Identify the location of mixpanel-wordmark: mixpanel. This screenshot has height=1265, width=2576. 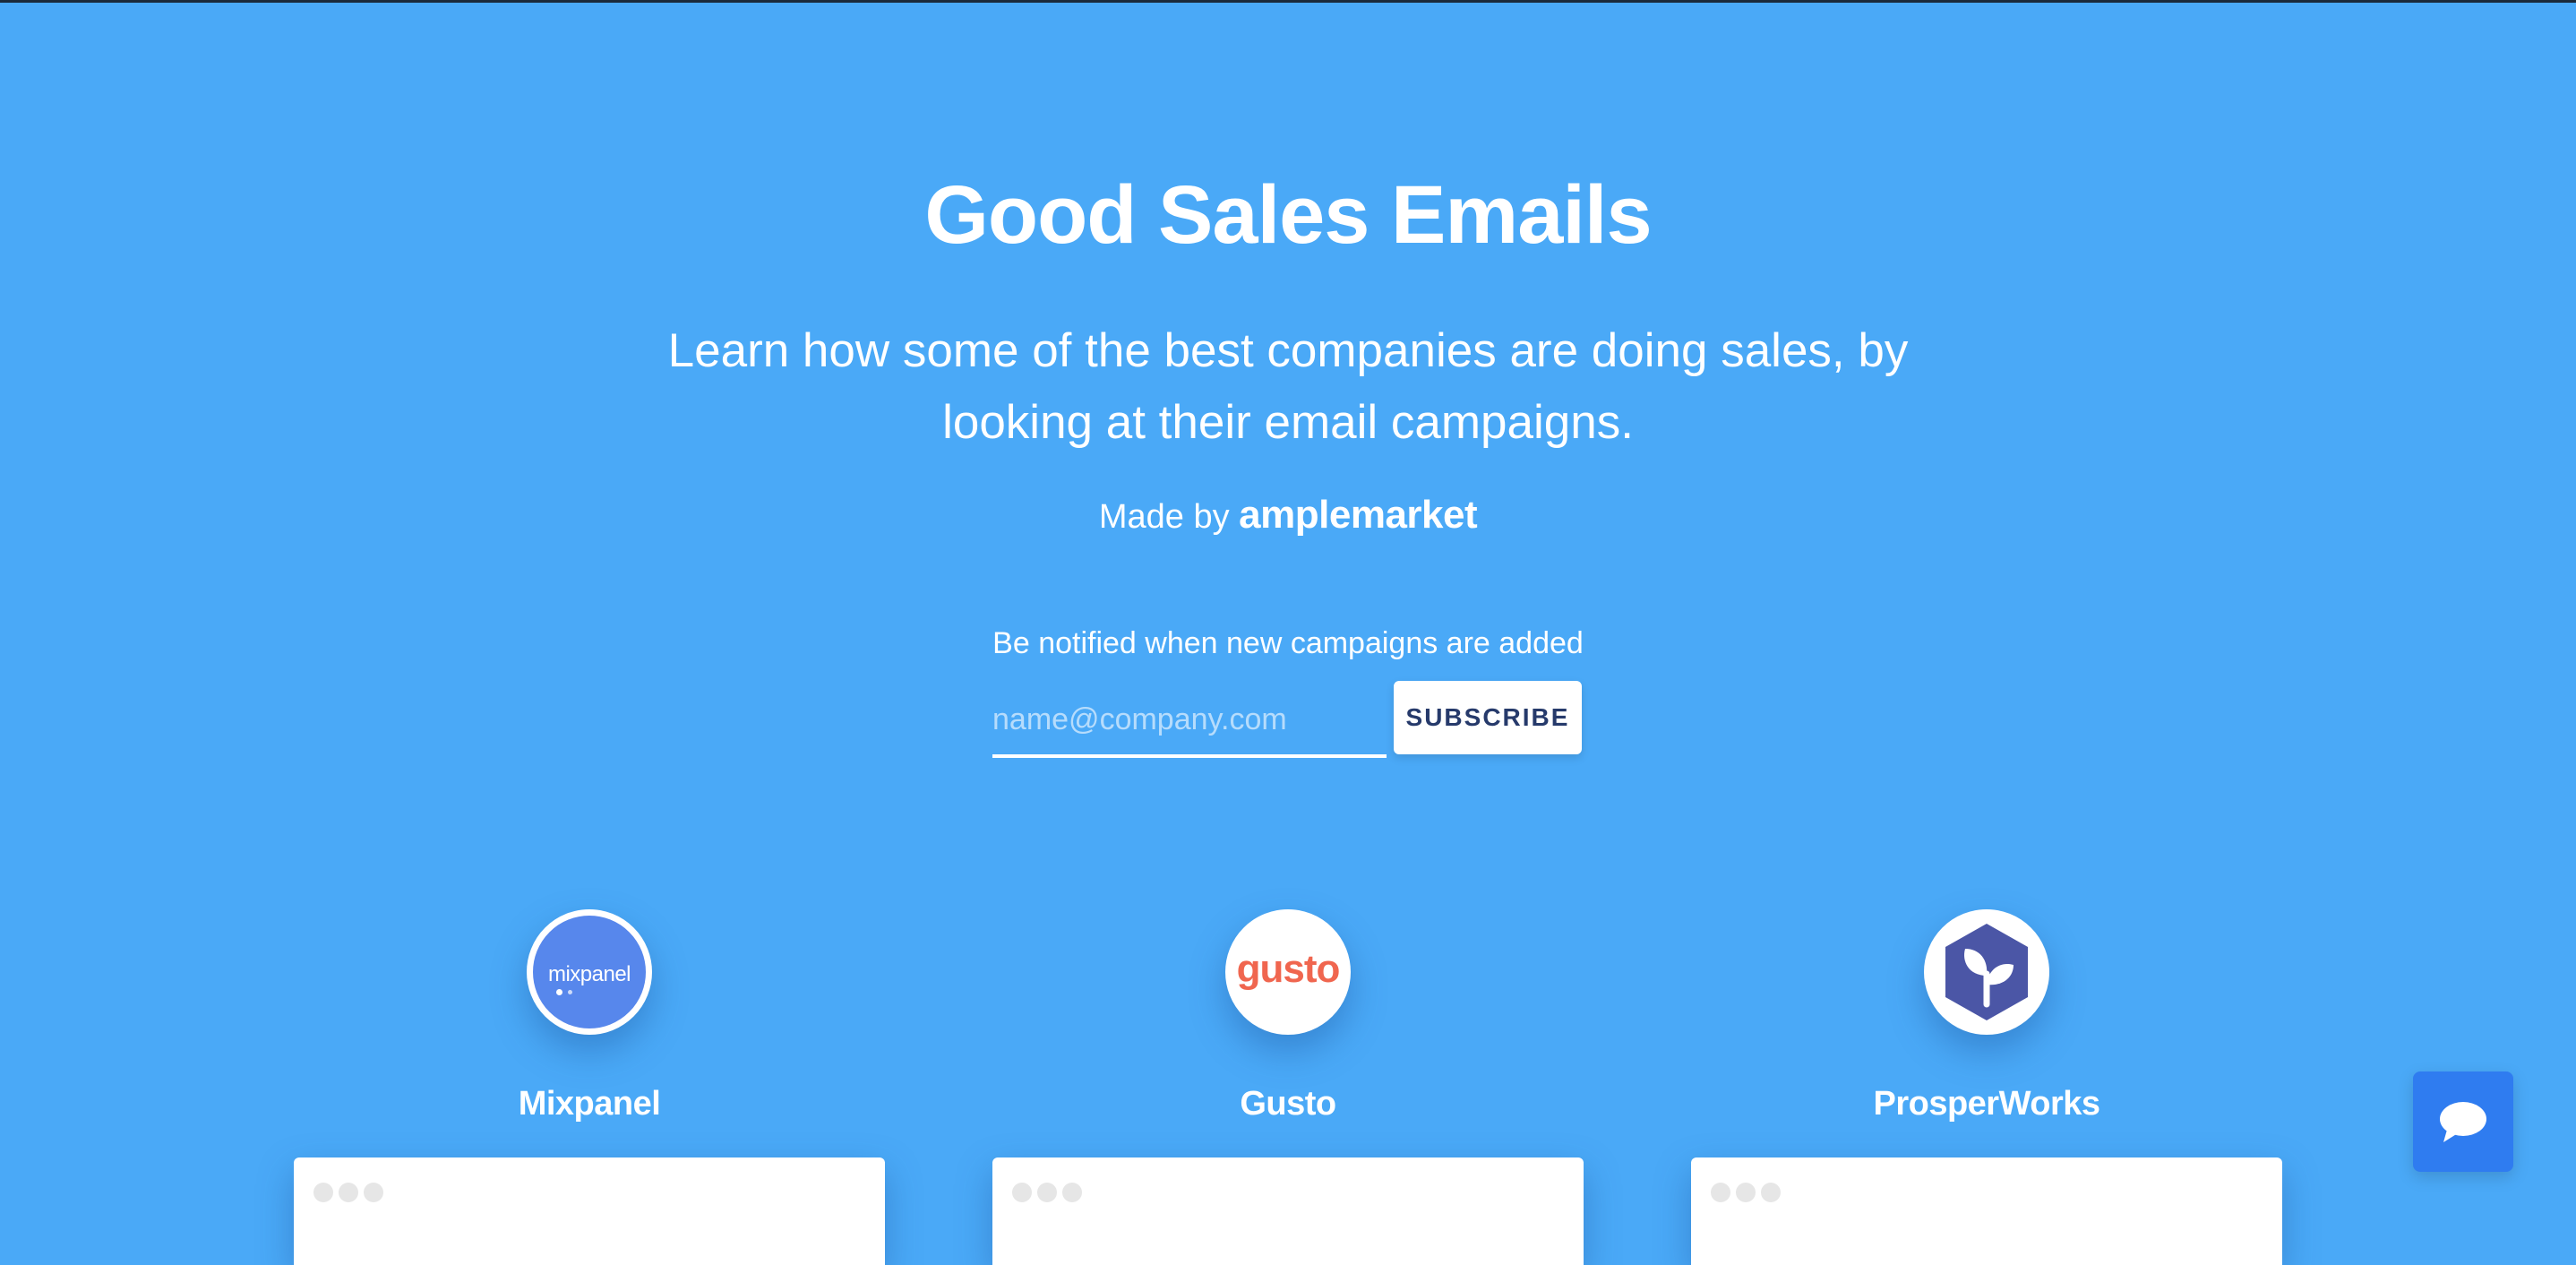
(589, 973).